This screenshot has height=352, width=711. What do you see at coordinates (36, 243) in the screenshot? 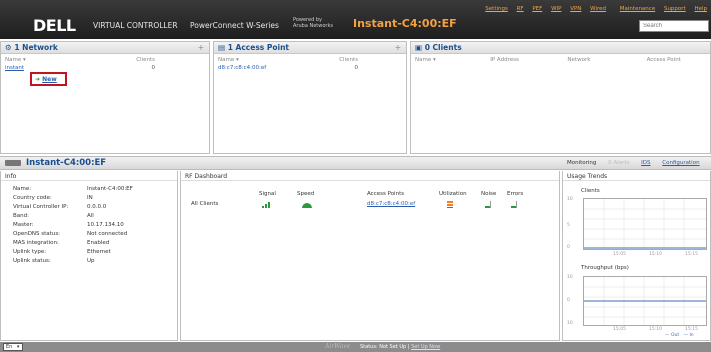
I see `info-key: MAS integration:` at bounding box center [36, 243].